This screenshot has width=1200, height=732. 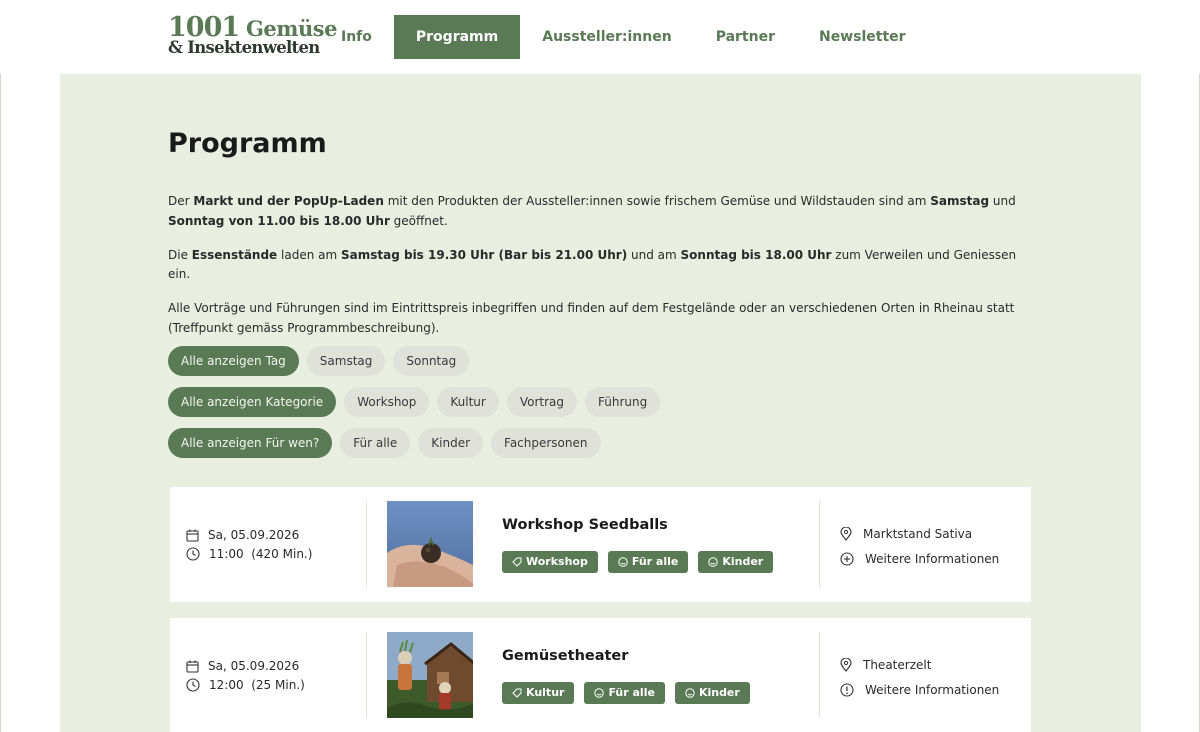 What do you see at coordinates (245, 685) in the screenshot?
I see `event-time: 12:00 (25 Min.)` at bounding box center [245, 685].